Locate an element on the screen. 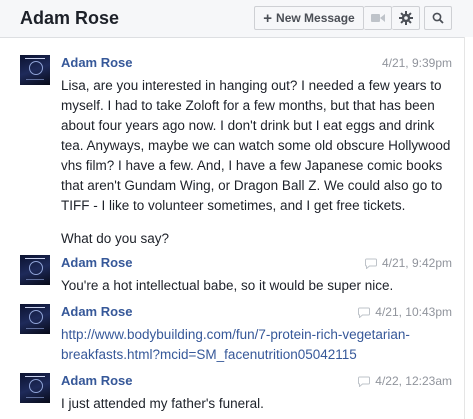  new-message-button: + New Message is located at coordinates (309, 18).